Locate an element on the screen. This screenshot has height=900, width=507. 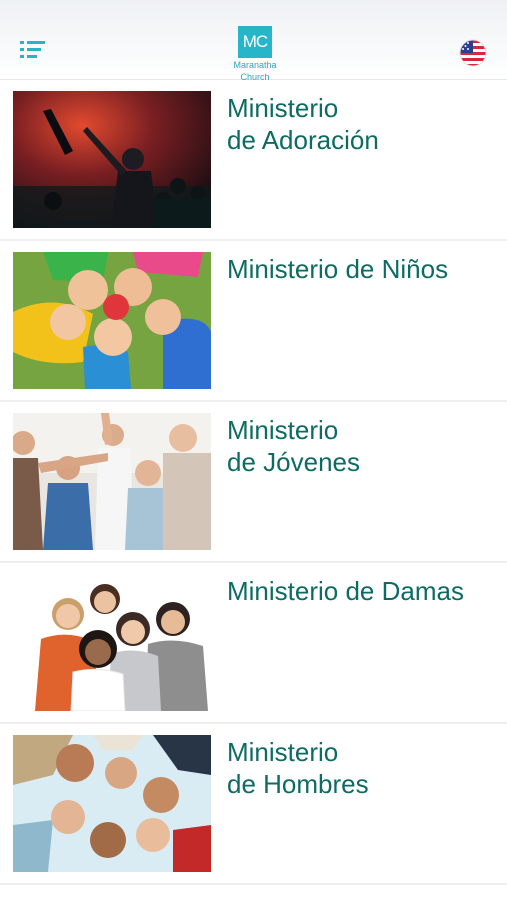
youth-group-photo is located at coordinates (112, 481).